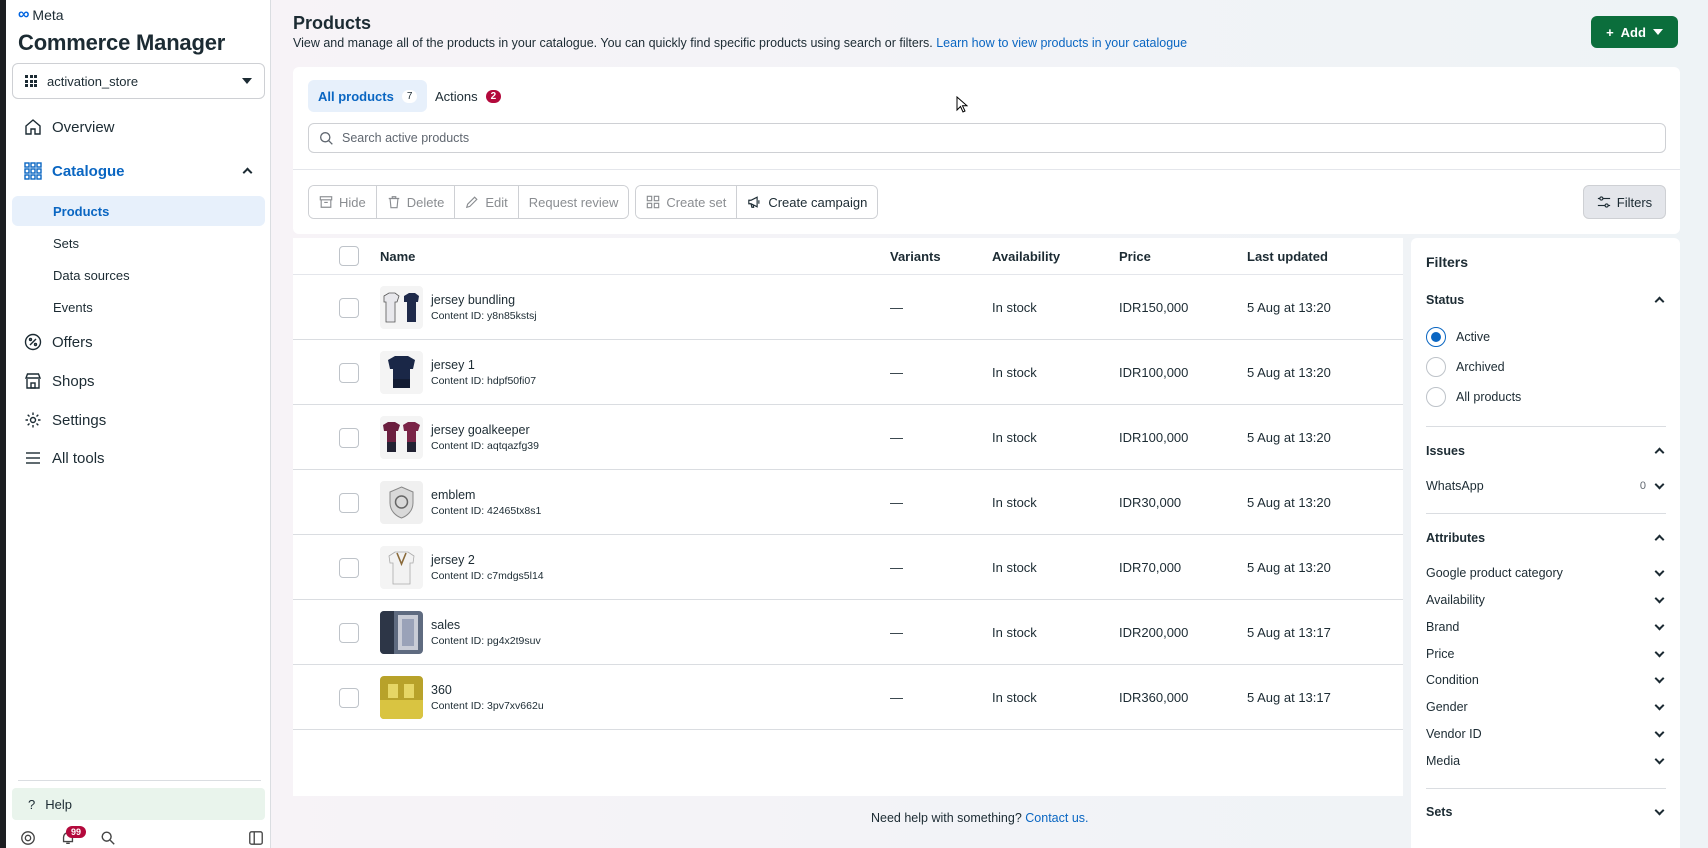 The image size is (1708, 848). What do you see at coordinates (487, 690) in the screenshot?
I see `product-name: 360` at bounding box center [487, 690].